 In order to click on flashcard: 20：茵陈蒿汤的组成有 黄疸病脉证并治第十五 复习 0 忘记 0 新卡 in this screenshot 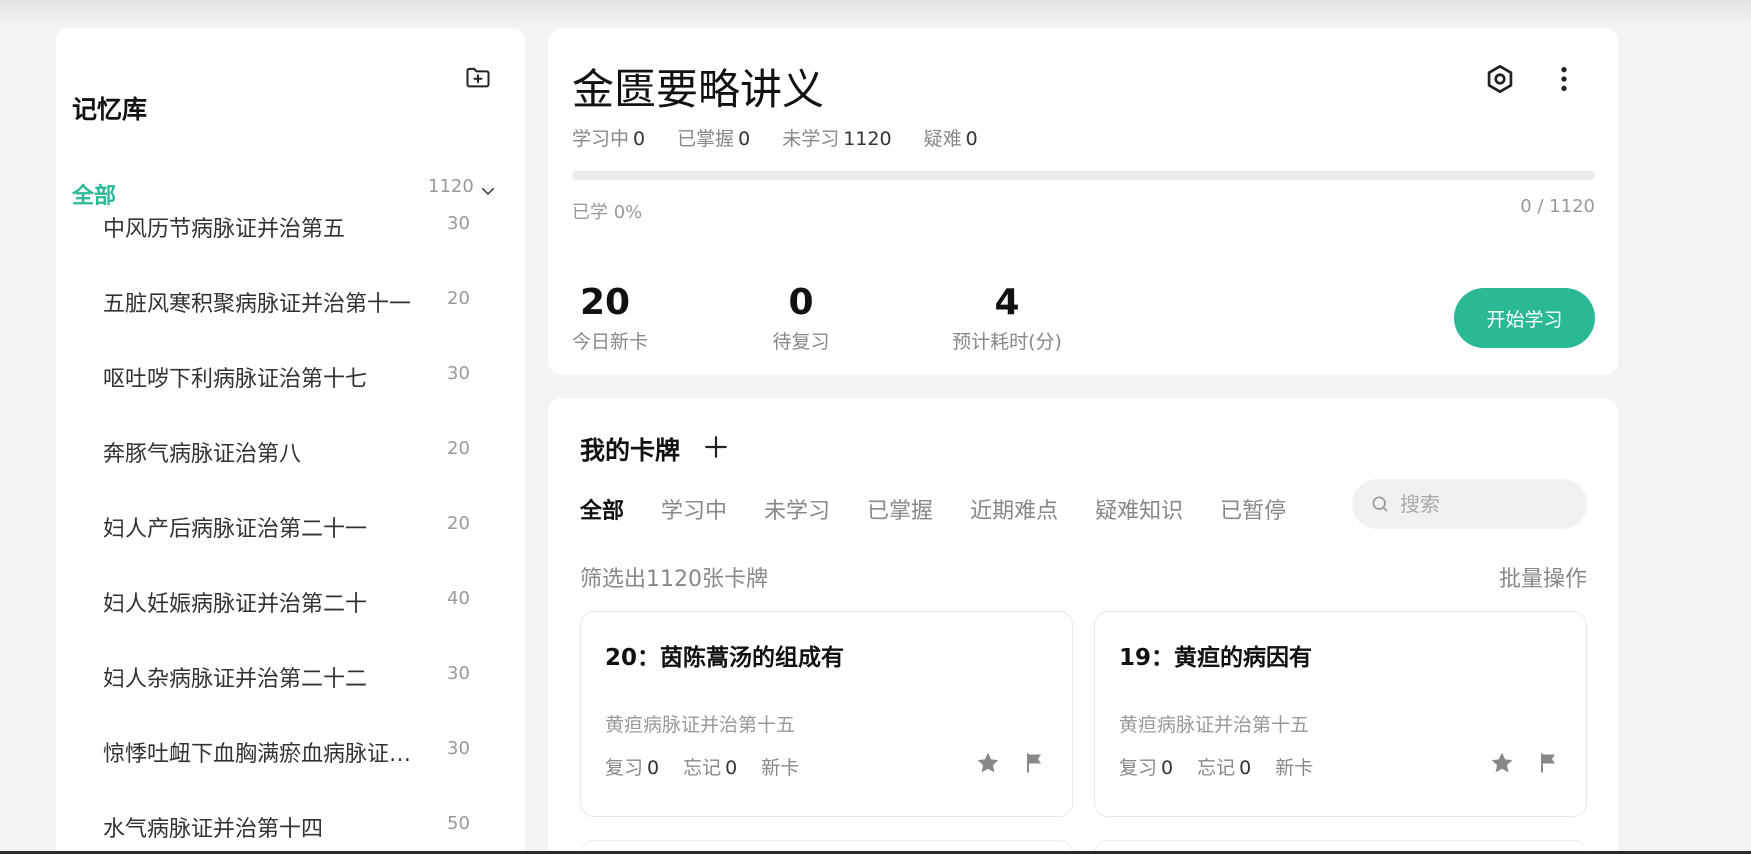, I will do `click(826, 714)`.